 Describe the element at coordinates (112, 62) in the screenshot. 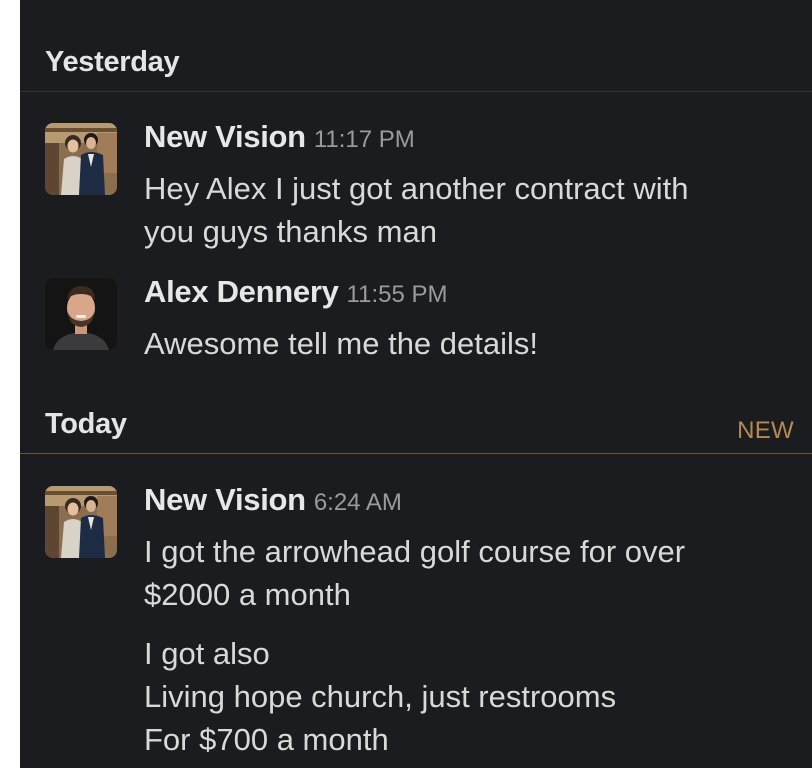

I see `day-label: Yesterday` at that location.